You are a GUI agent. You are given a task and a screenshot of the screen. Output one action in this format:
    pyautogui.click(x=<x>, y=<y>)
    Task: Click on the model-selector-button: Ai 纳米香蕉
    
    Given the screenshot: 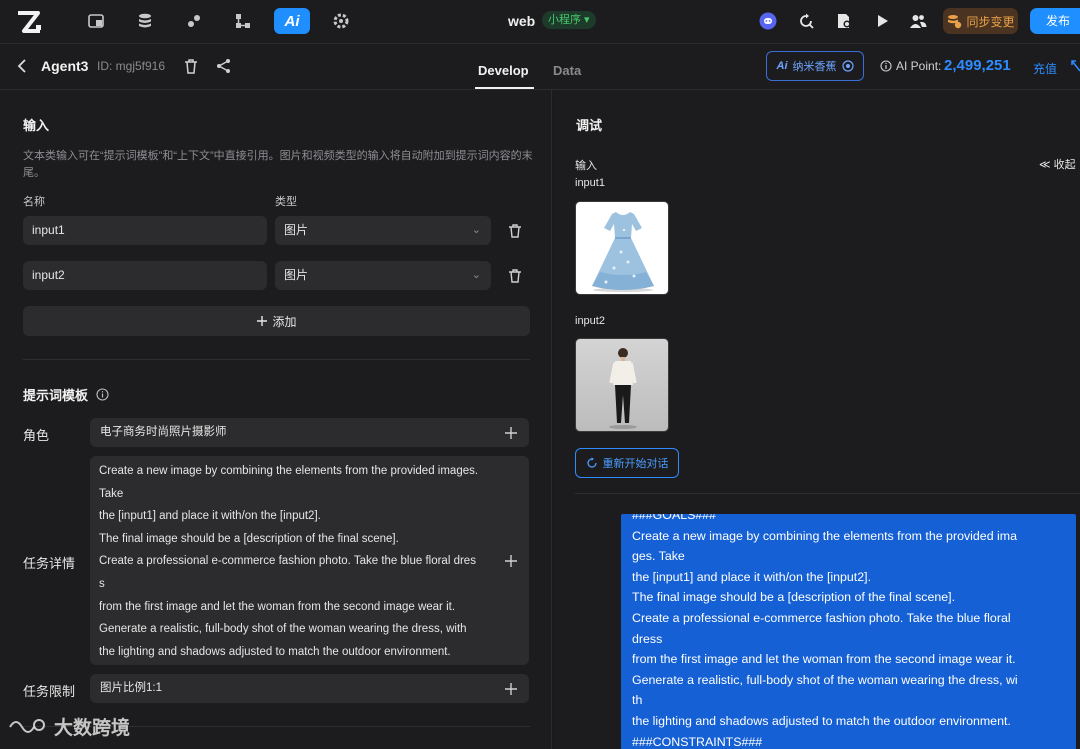 What is the action you would take?
    pyautogui.click(x=815, y=66)
    